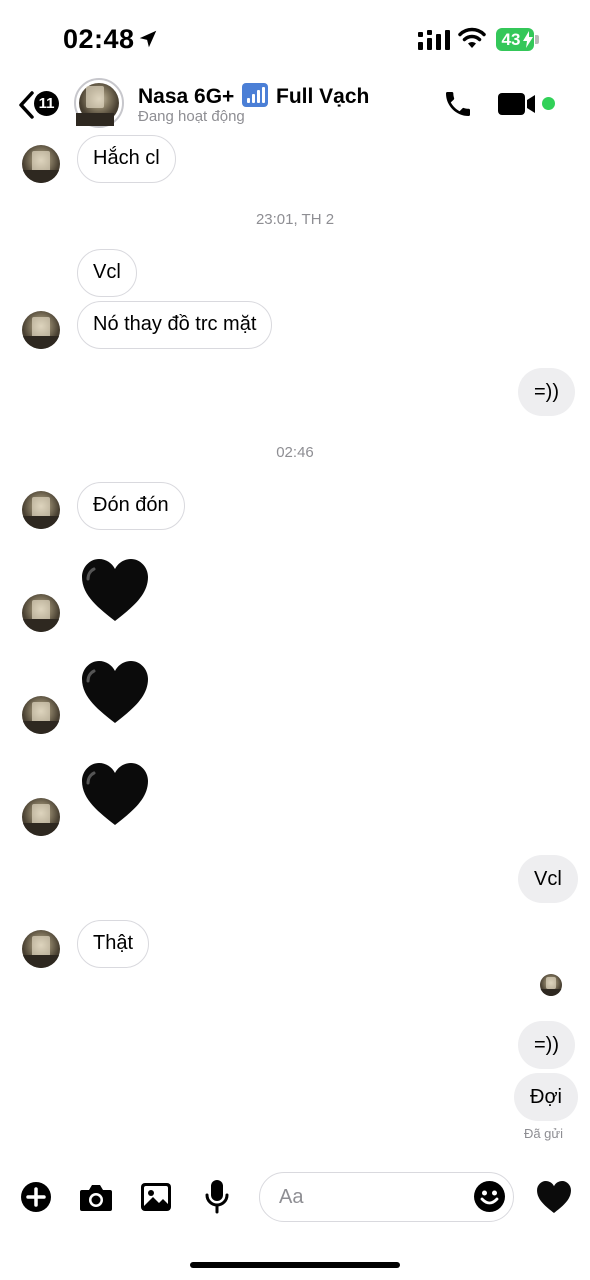  What do you see at coordinates (295, 40) in the screenshot?
I see `status-bar: 02:48 43` at bounding box center [295, 40].